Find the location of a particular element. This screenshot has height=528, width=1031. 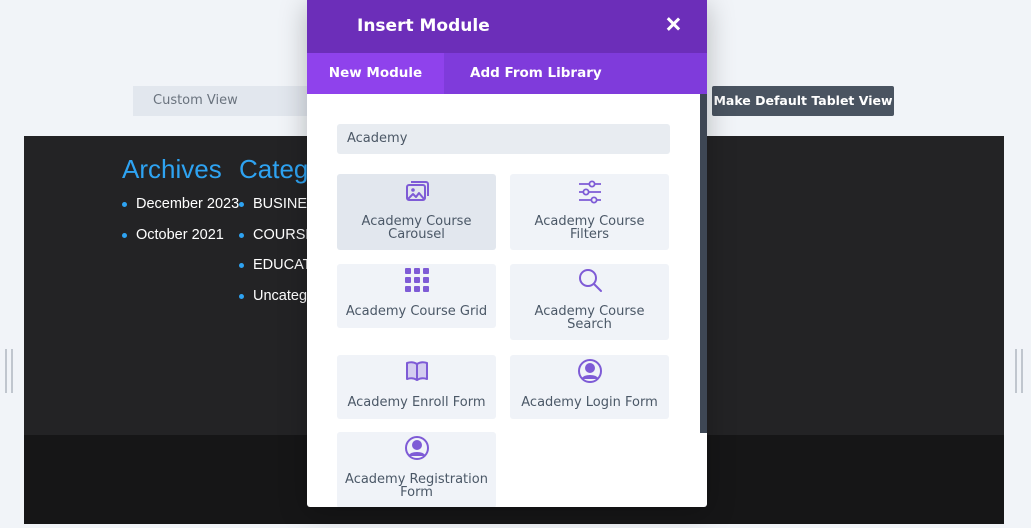

tab-add-from-library: Add From Library is located at coordinates (523, 73).